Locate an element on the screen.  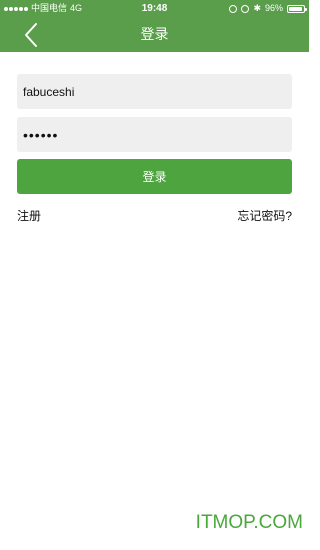
nav-bar: 登录 is located at coordinates (154, 34).